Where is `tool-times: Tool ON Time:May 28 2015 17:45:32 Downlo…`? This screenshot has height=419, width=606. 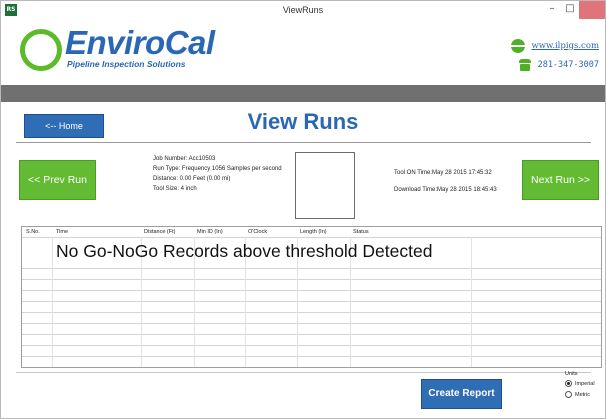
tool-times: Tool ON Time:May 28 2015 17:45:32 Downlo… is located at coordinates (445, 182).